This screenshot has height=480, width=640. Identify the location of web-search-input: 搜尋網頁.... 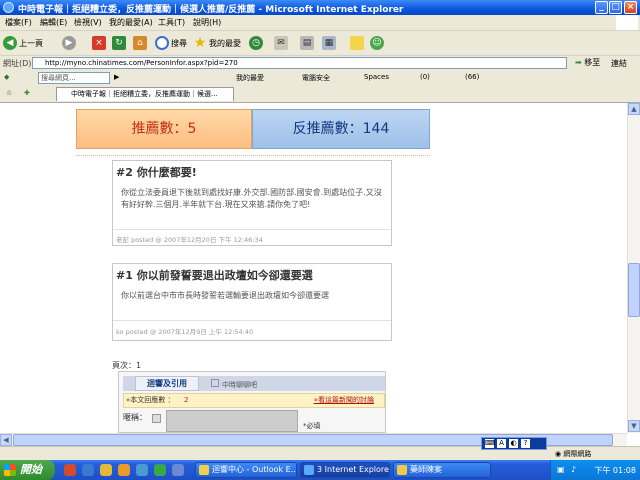
(74, 78).